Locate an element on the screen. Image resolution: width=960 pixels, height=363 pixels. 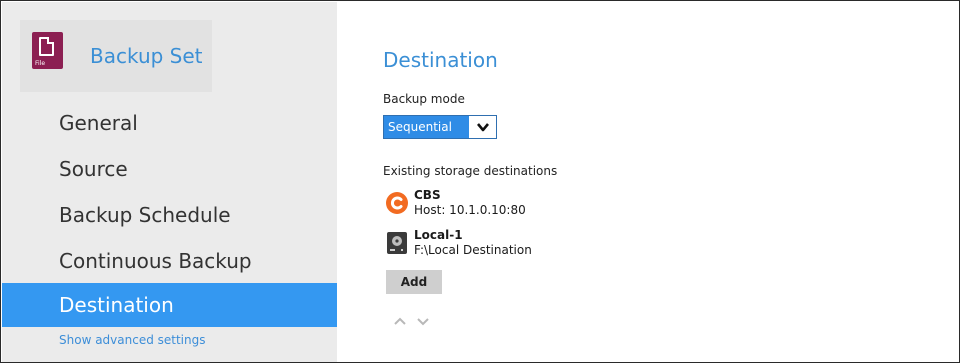
cbs-icon is located at coordinates (397, 203).